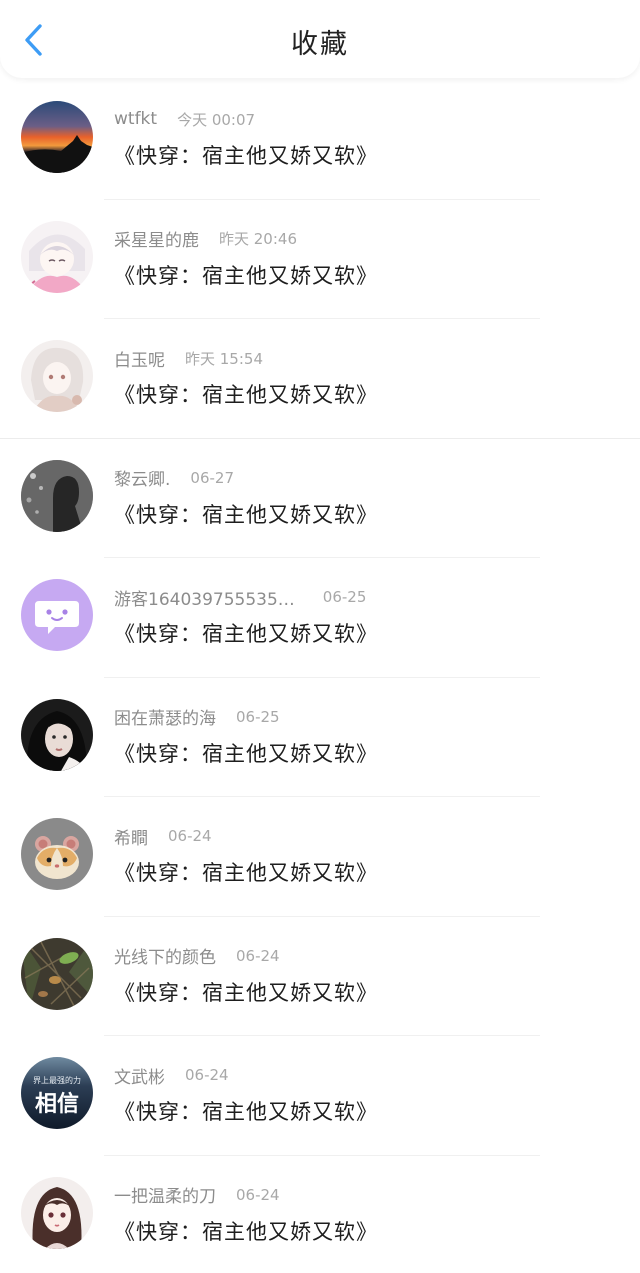 The height and width of the screenshot is (1273, 640). I want to click on list-item: 界上最强的力 相信 文武彬 06-24 《快穿：宿主他又娇又软》, so click(320, 1096).